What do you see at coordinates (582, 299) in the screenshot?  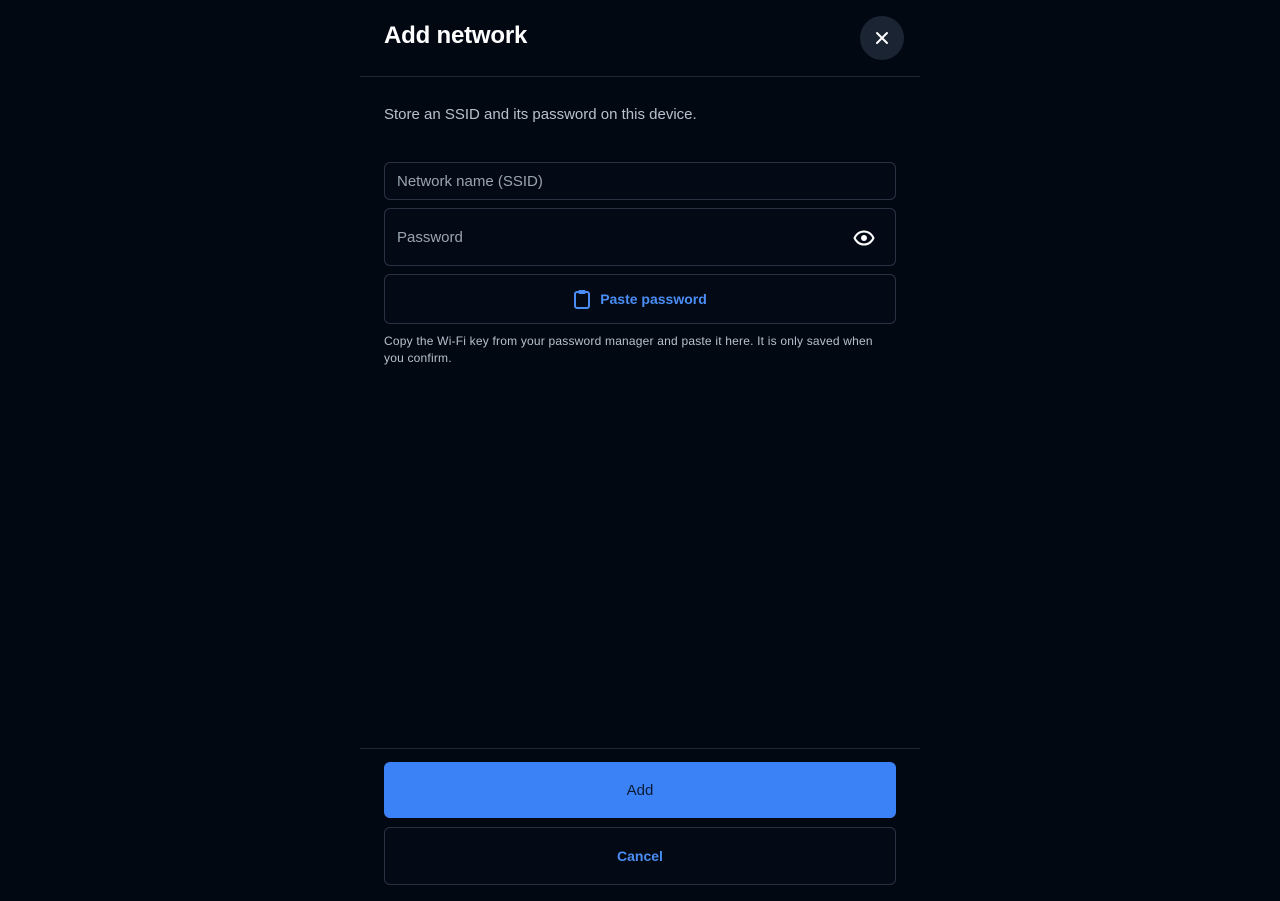 I see `clipboard-icon` at bounding box center [582, 299].